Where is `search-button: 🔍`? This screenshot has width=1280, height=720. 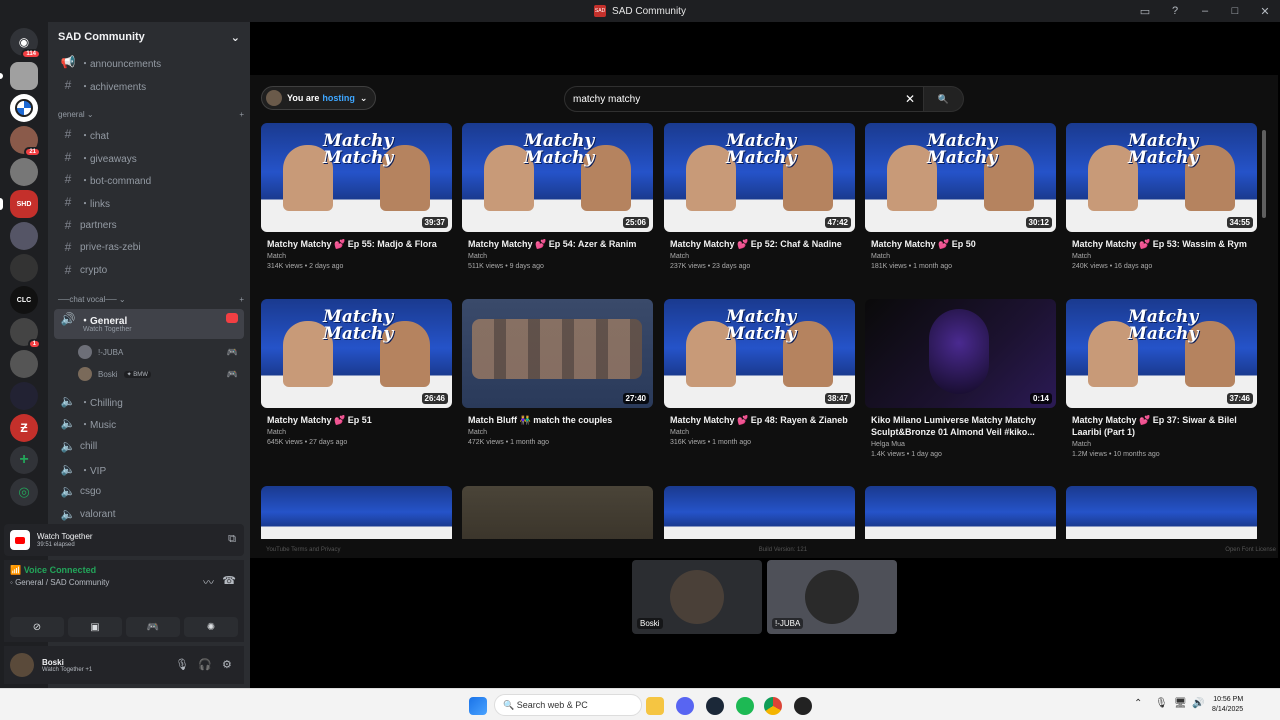
search-button: 🔍 is located at coordinates (944, 99).